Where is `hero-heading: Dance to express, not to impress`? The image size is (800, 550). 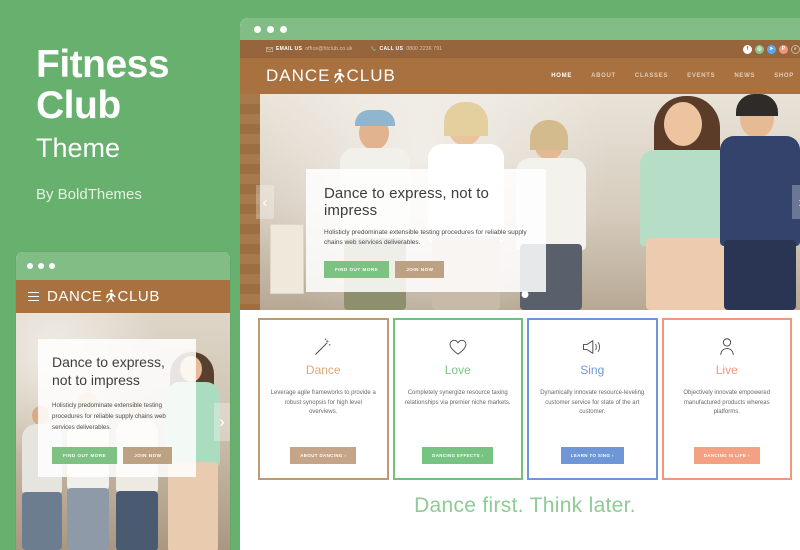 hero-heading: Dance to express, not to impress is located at coordinates (406, 202).